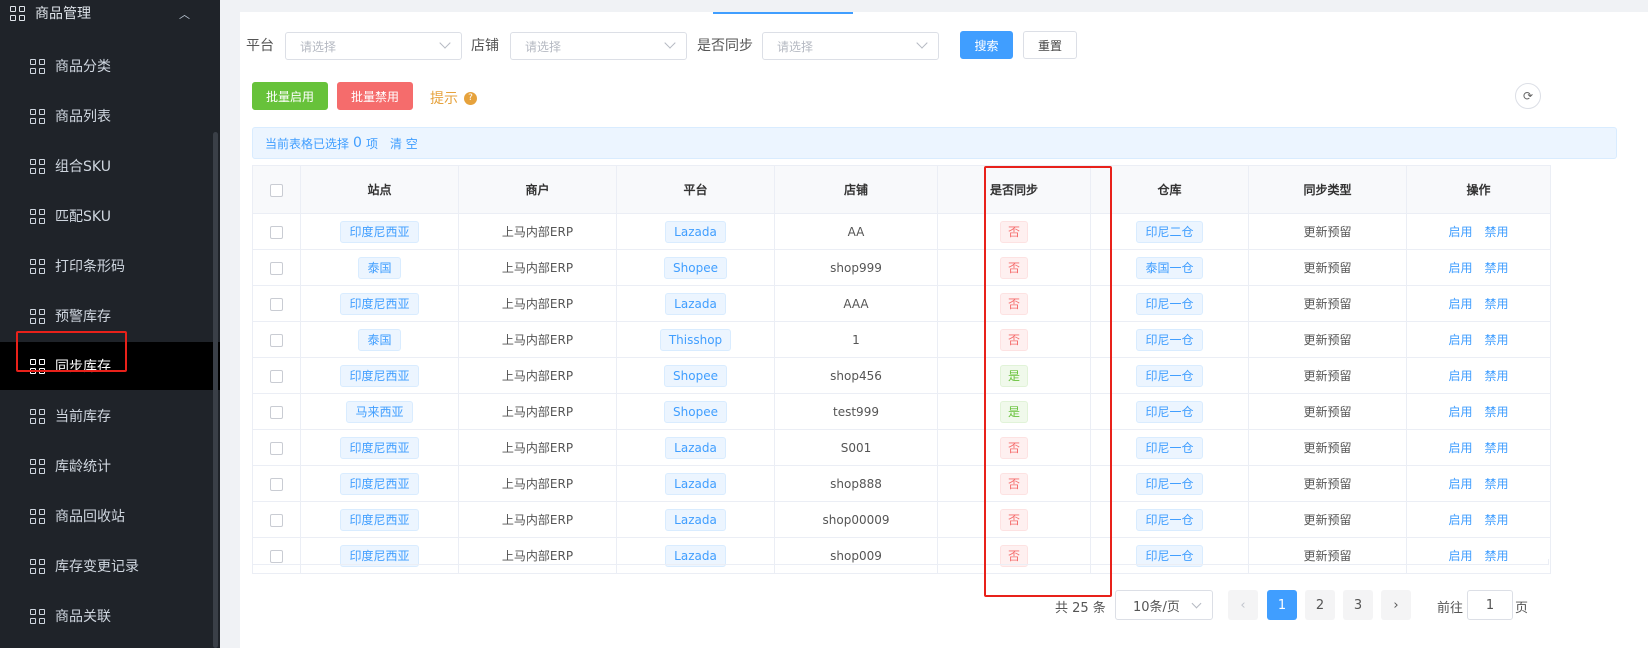  I want to click on sync-select-placeholder: 请选择, so click(795, 46).